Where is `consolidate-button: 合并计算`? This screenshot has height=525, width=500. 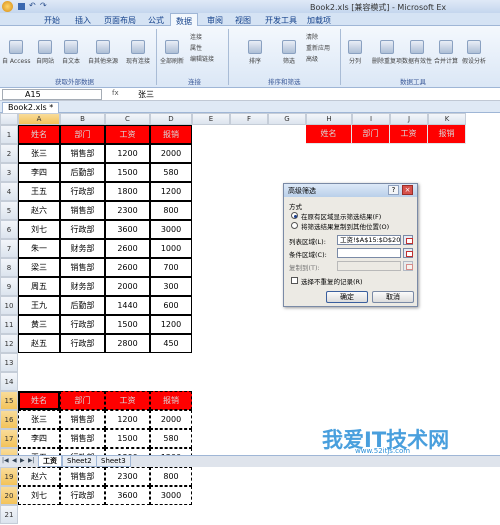 consolidate-button: 合并计算 is located at coordinates (446, 52).